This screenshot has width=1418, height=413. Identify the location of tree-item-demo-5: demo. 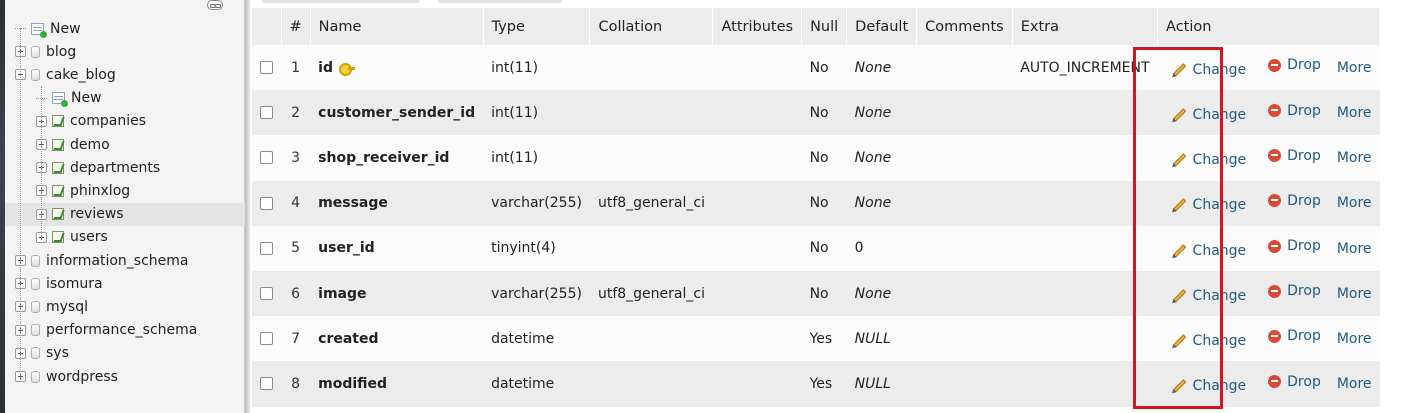
(73, 144).